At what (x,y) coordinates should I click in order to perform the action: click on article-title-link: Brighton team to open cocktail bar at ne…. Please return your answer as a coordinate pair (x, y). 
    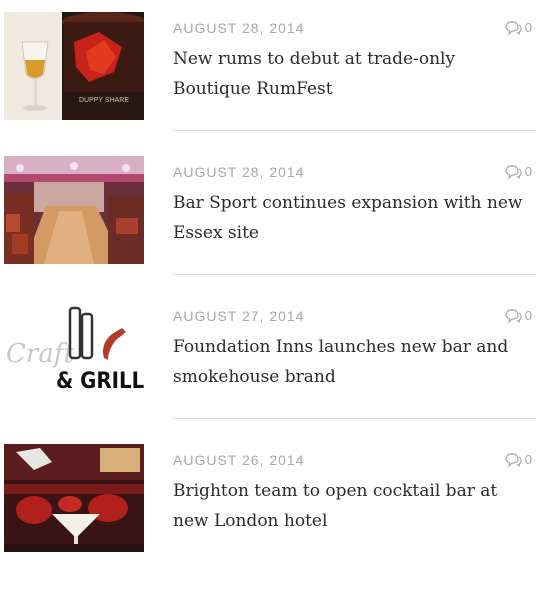
    Looking at the image, I should click on (353, 506).